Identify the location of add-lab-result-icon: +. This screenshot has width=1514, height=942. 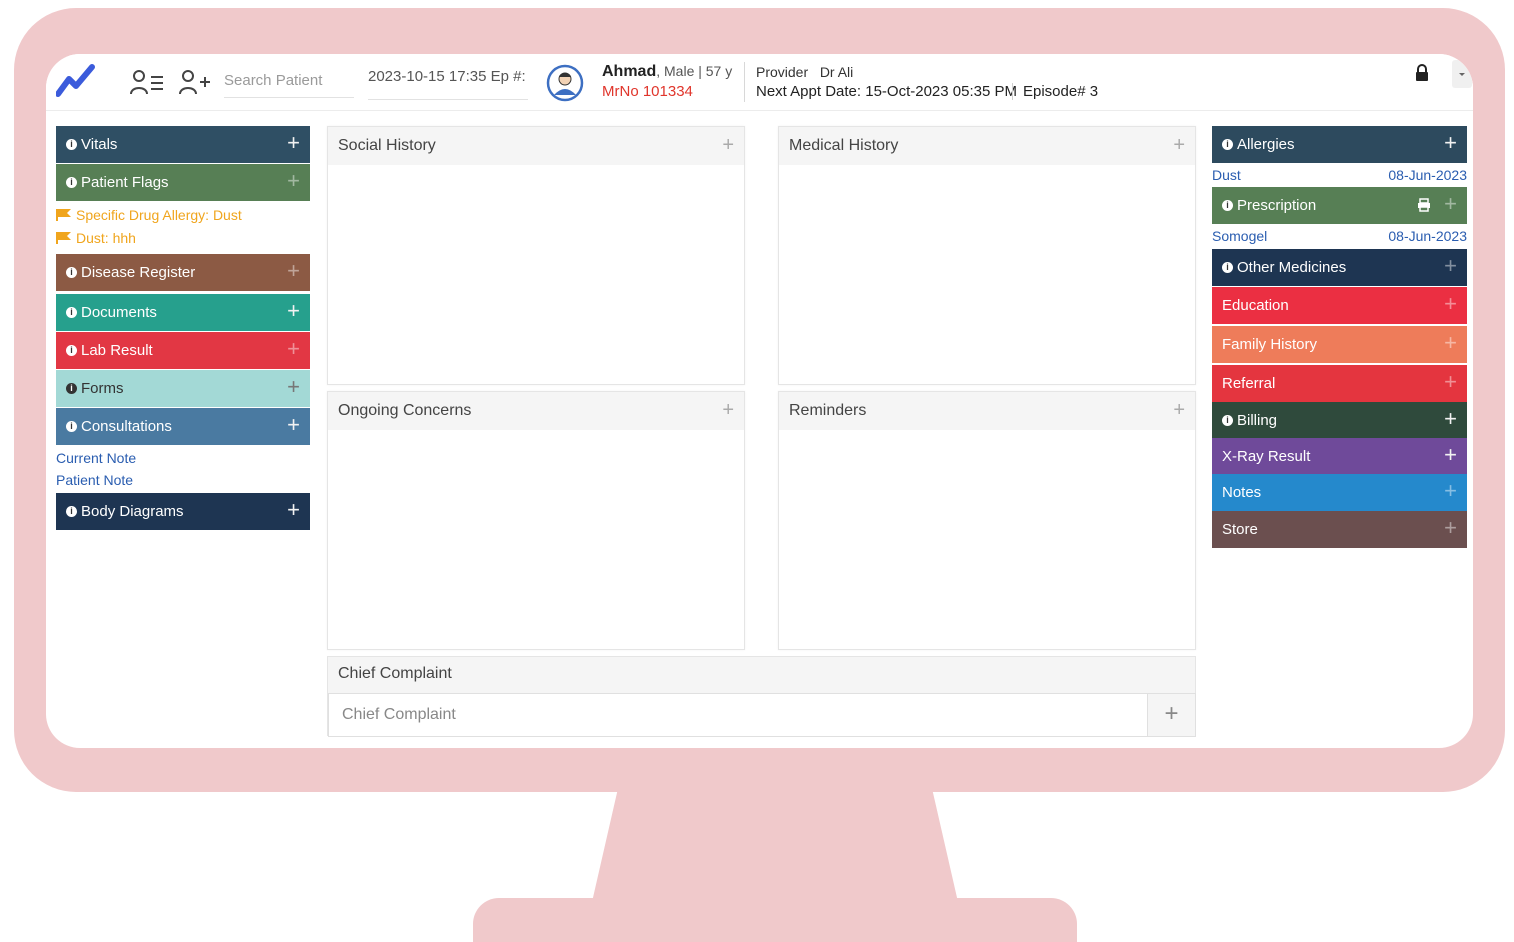
(293, 349).